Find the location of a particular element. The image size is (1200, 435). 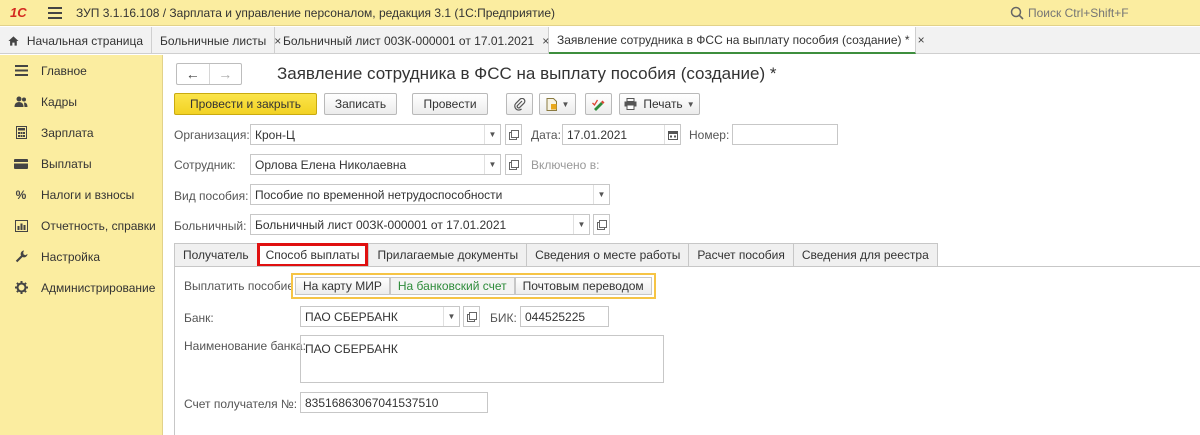

print-button-label: Печать is located at coordinates (663, 104).